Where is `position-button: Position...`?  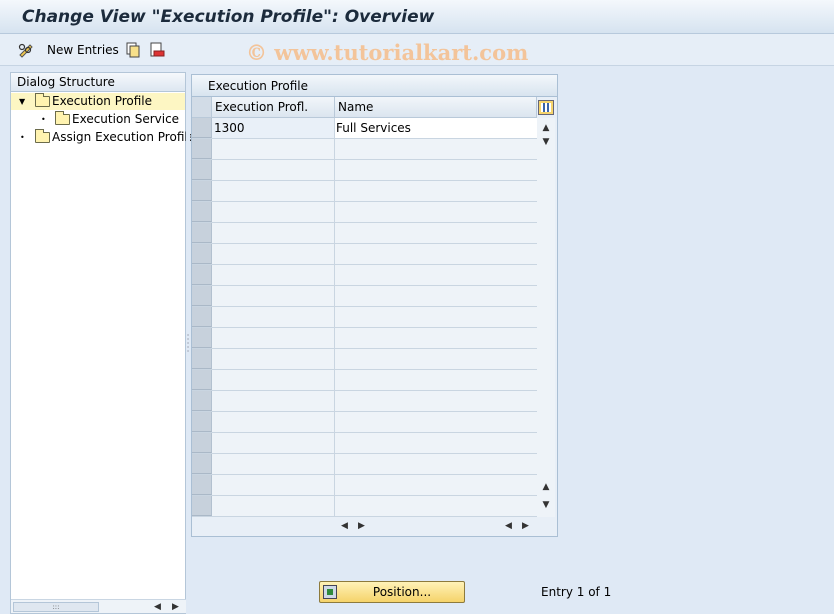
position-button: Position... is located at coordinates (392, 592).